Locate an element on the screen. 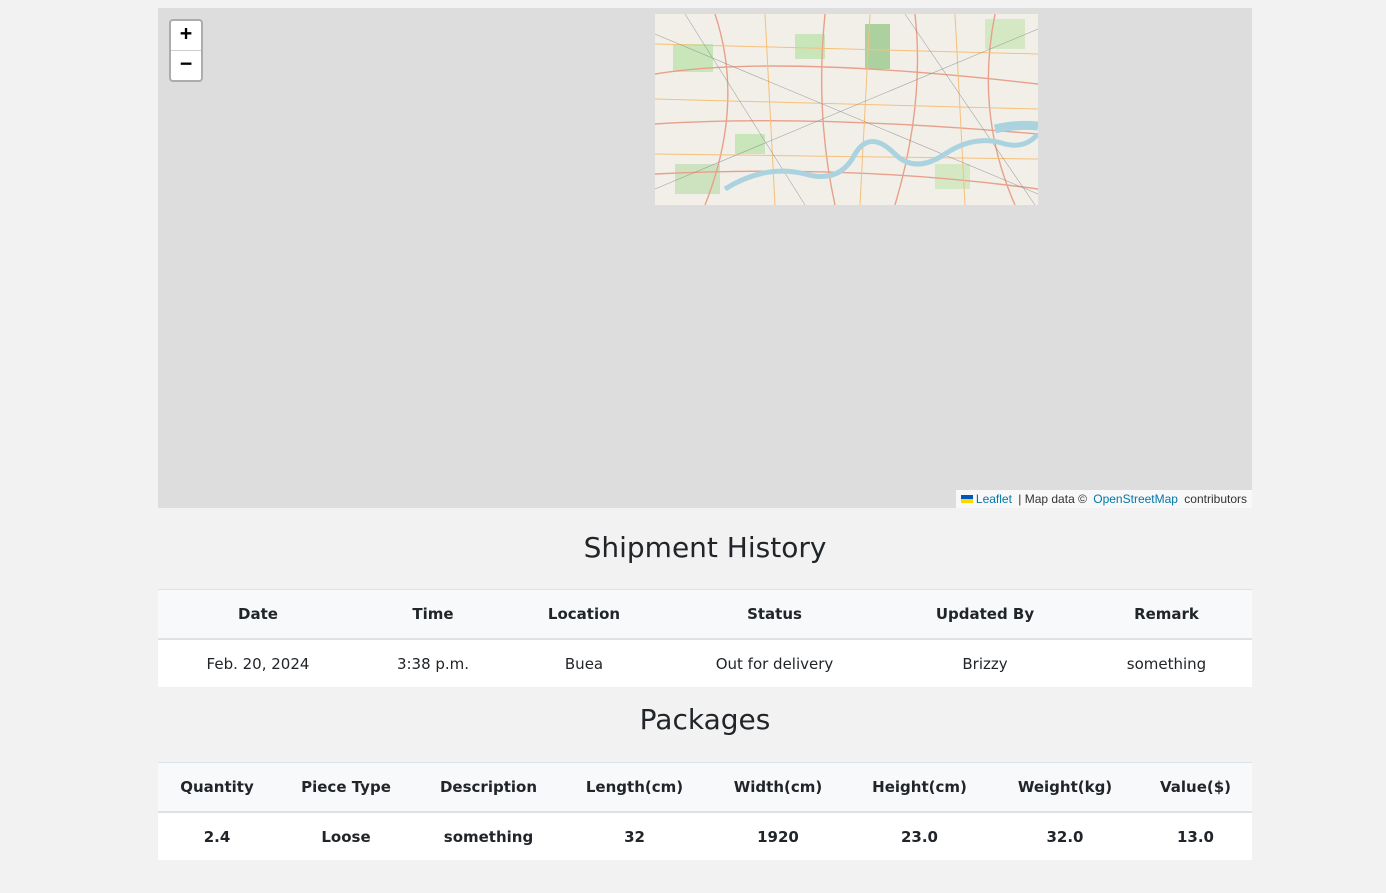  packages-col-length: Length(cm) is located at coordinates (634, 787).